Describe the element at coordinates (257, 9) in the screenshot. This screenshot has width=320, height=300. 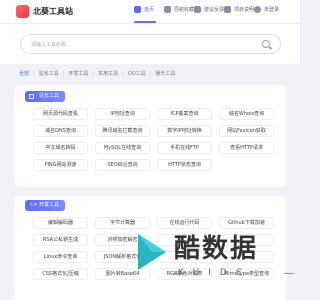
I see `user-icon` at that location.